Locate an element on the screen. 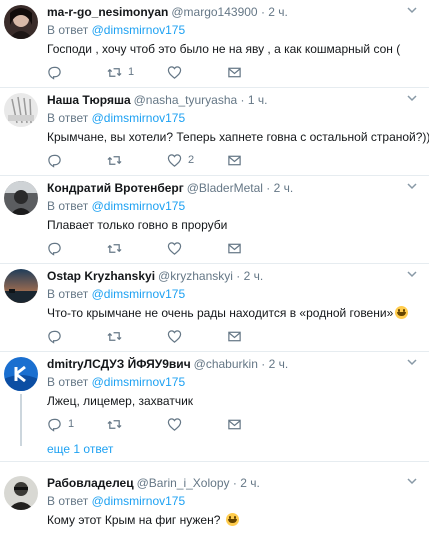 The image size is (429, 534). like-button: 2 is located at coordinates (180, 160).